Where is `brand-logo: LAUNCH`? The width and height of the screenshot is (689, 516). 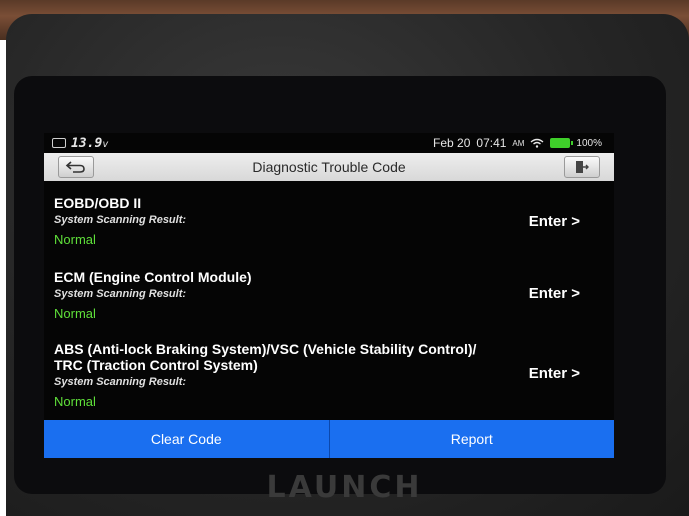 brand-logo: LAUNCH is located at coordinates (344, 487).